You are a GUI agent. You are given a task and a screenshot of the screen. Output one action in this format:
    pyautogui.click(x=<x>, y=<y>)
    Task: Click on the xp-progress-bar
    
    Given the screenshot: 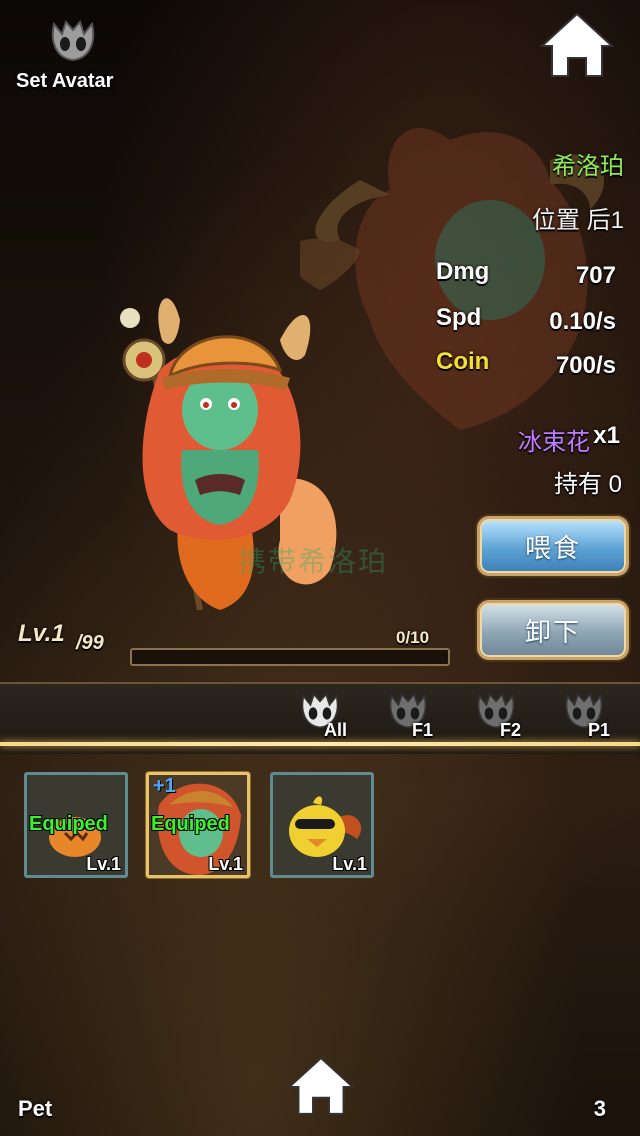 What is the action you would take?
    pyautogui.click(x=290, y=657)
    